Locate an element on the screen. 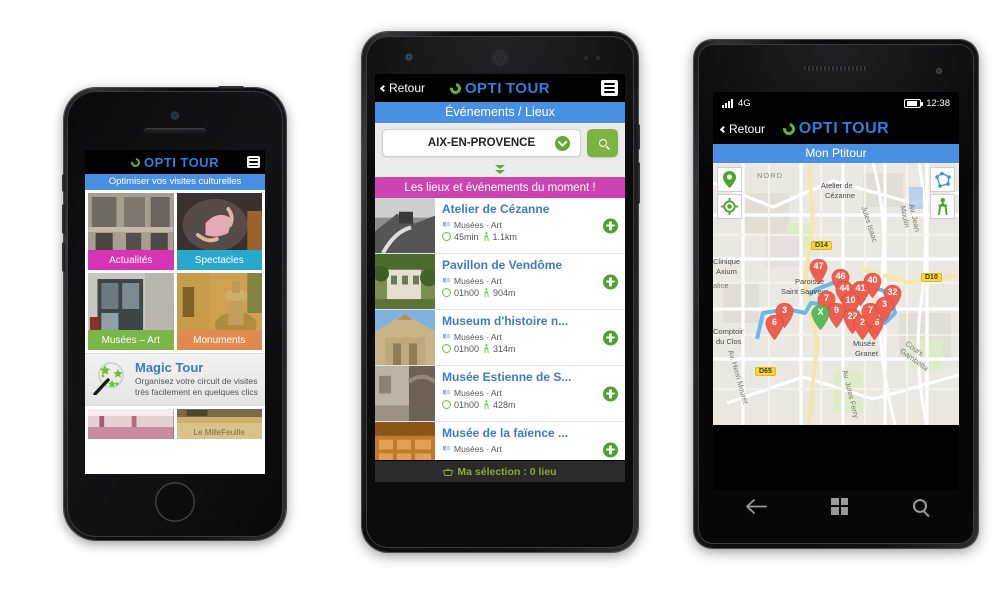 Image resolution: width=1000 pixels, height=600 pixels. city-select: AIX-EN-PROVENCE is located at coordinates (481, 143).